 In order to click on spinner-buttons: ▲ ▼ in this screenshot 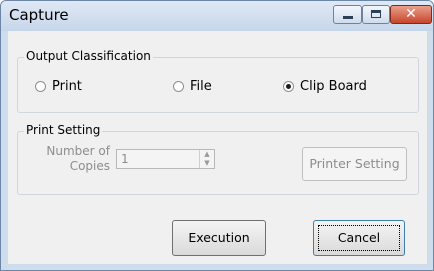, I will do `click(206, 159)`.